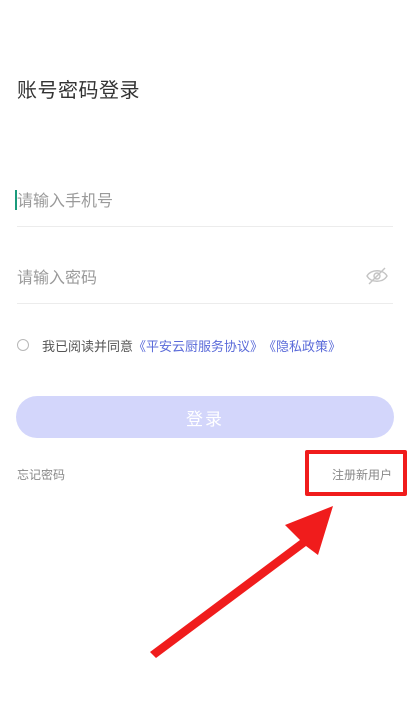 This screenshot has height=720, width=415. I want to click on text-caret, so click(16, 200).